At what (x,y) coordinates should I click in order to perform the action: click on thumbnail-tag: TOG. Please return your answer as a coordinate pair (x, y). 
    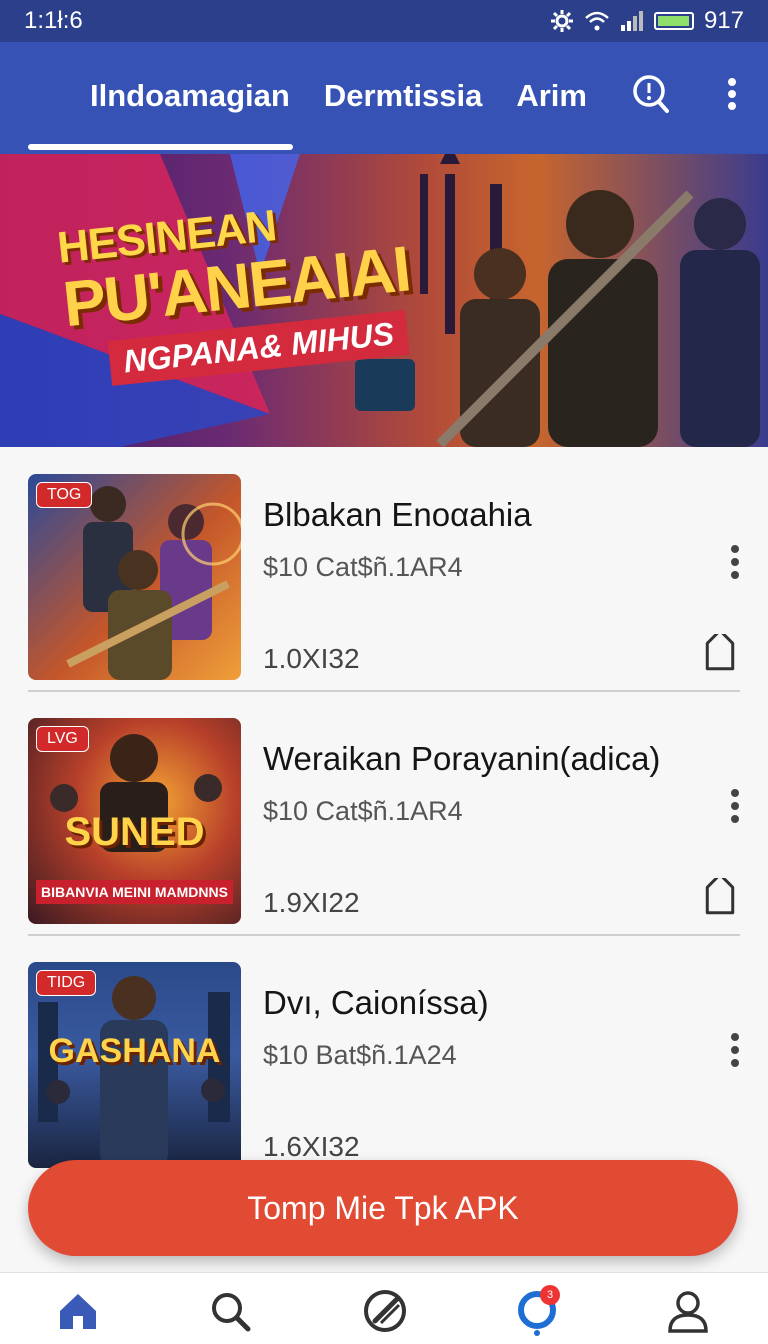
    Looking at the image, I should click on (64, 495).